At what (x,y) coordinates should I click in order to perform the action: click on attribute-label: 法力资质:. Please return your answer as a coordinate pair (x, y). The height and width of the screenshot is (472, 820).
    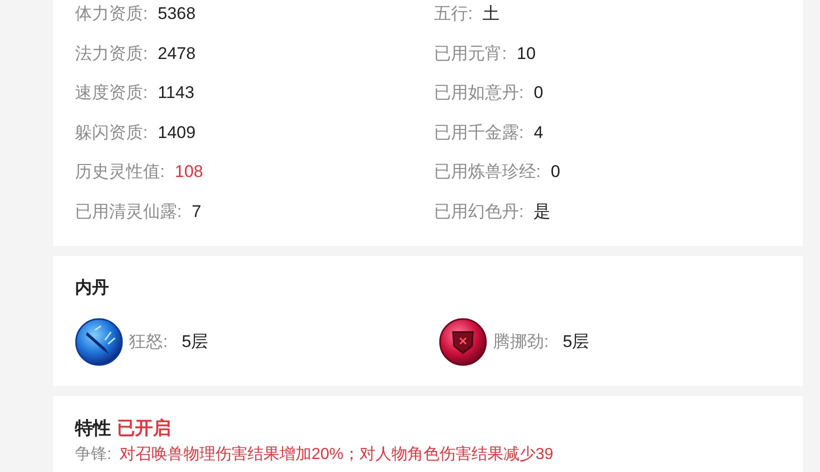
    Looking at the image, I should click on (111, 53).